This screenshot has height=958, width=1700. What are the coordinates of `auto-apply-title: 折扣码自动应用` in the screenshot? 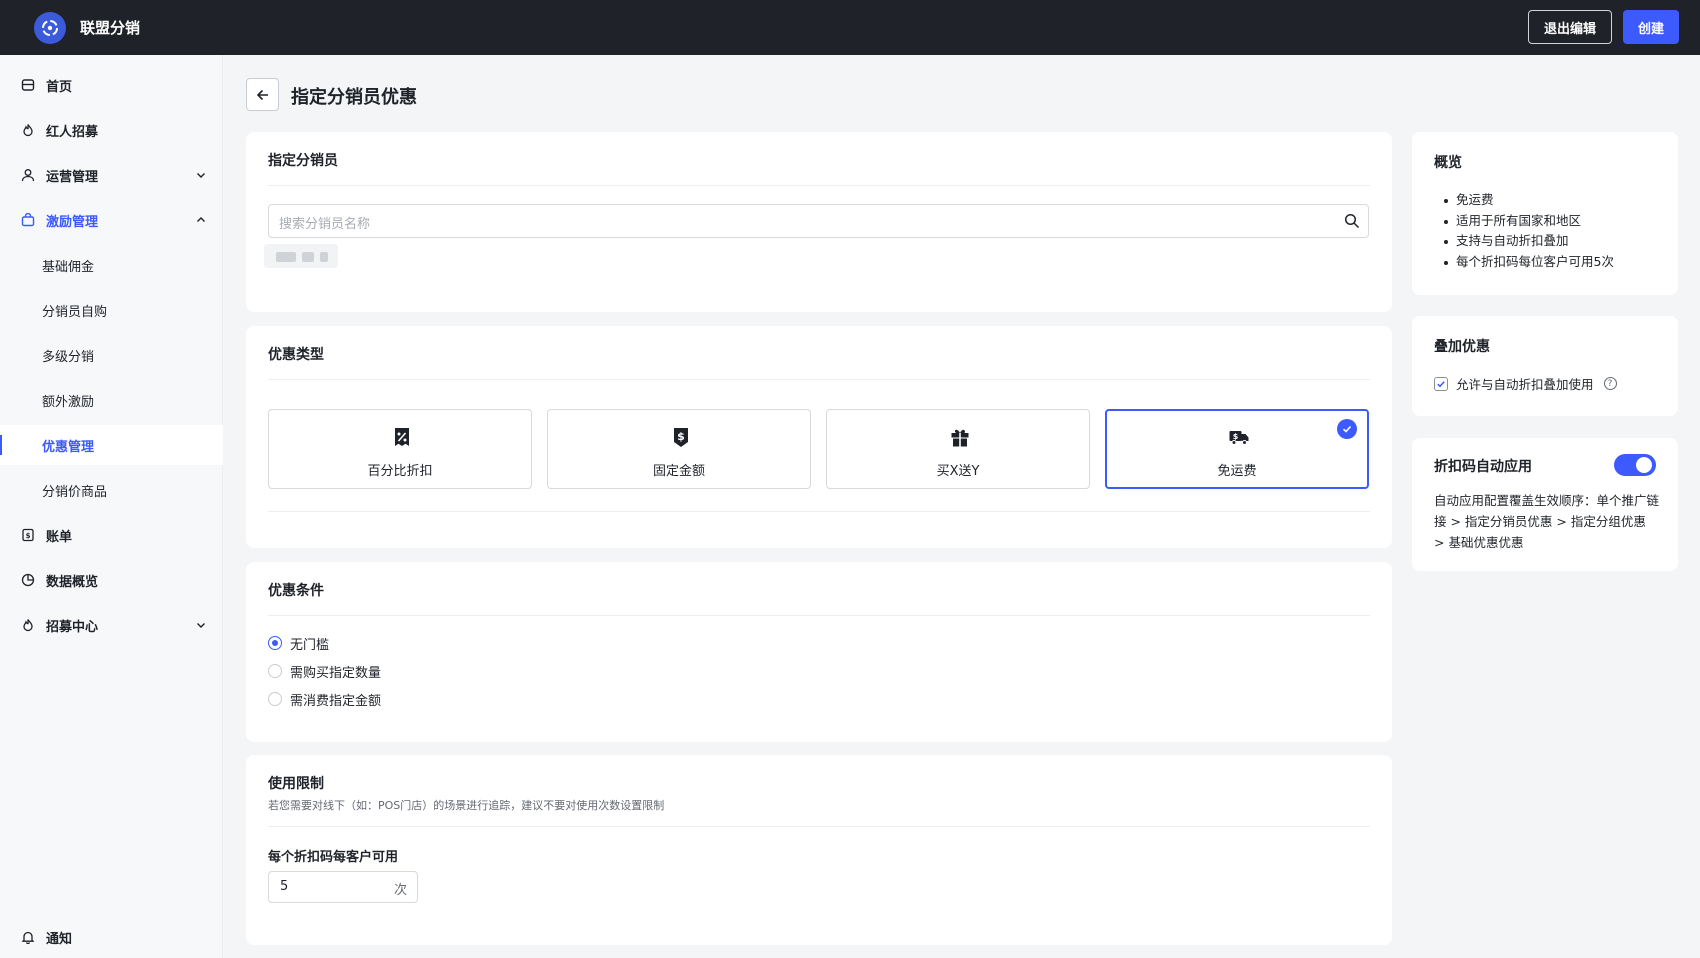 It's located at (1483, 467).